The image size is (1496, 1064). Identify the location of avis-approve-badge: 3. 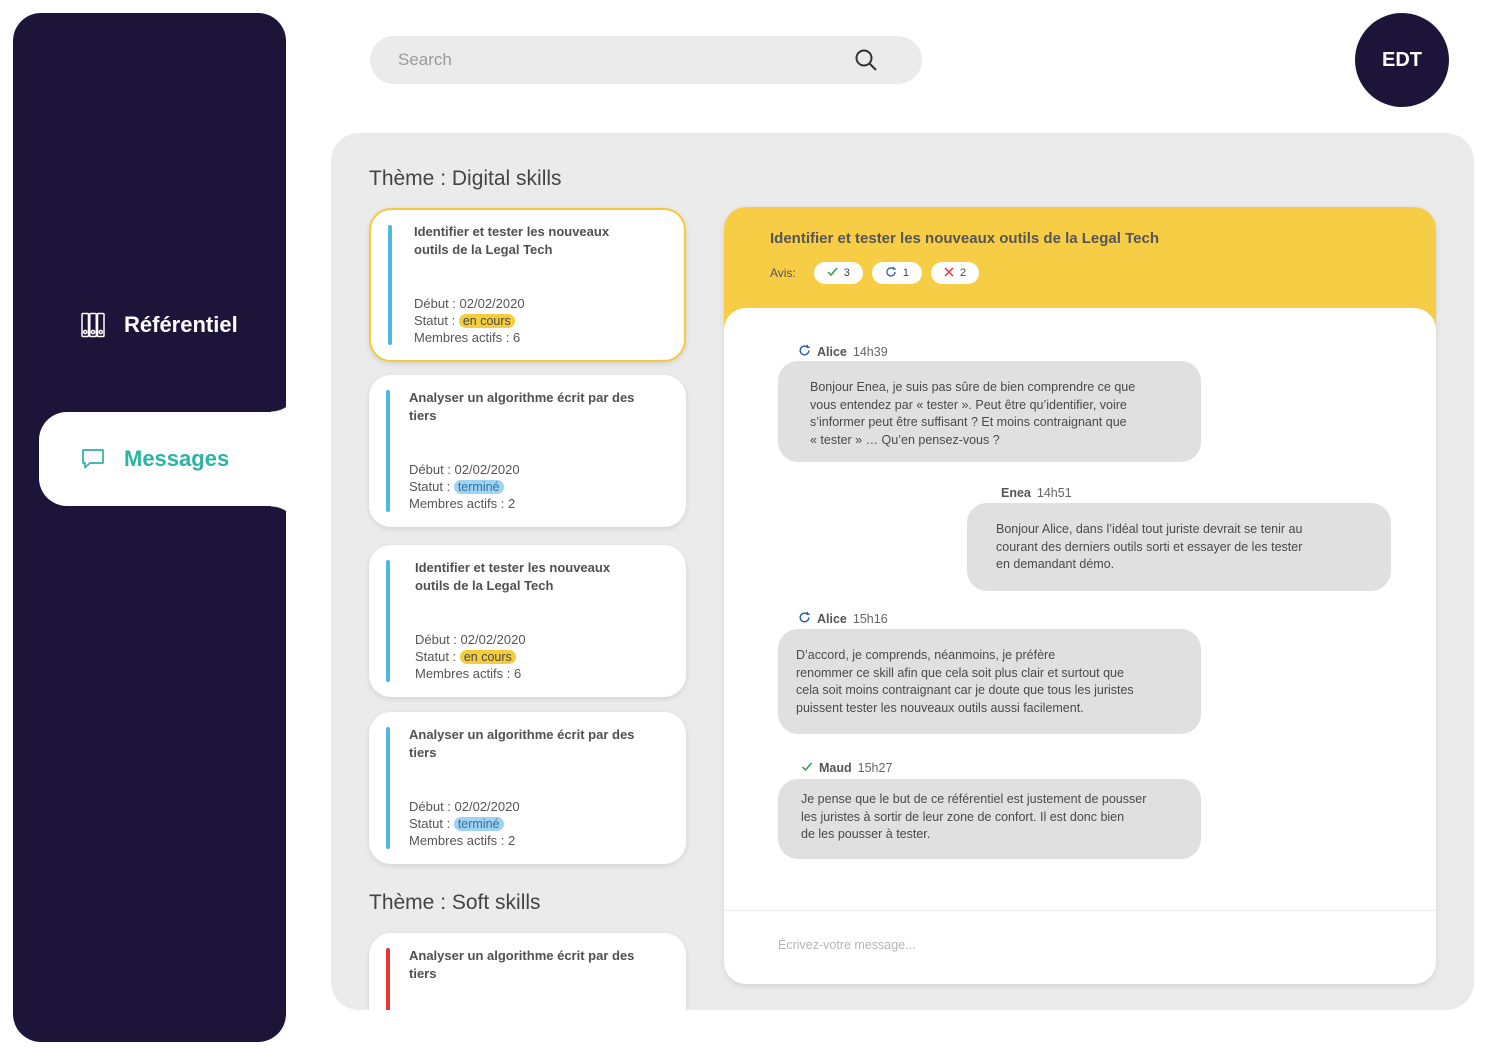
(838, 273).